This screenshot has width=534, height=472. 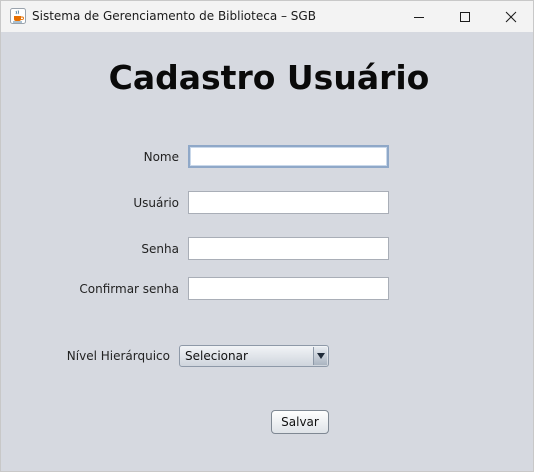 I want to click on dropdown-arrow-button, so click(x=320, y=356).